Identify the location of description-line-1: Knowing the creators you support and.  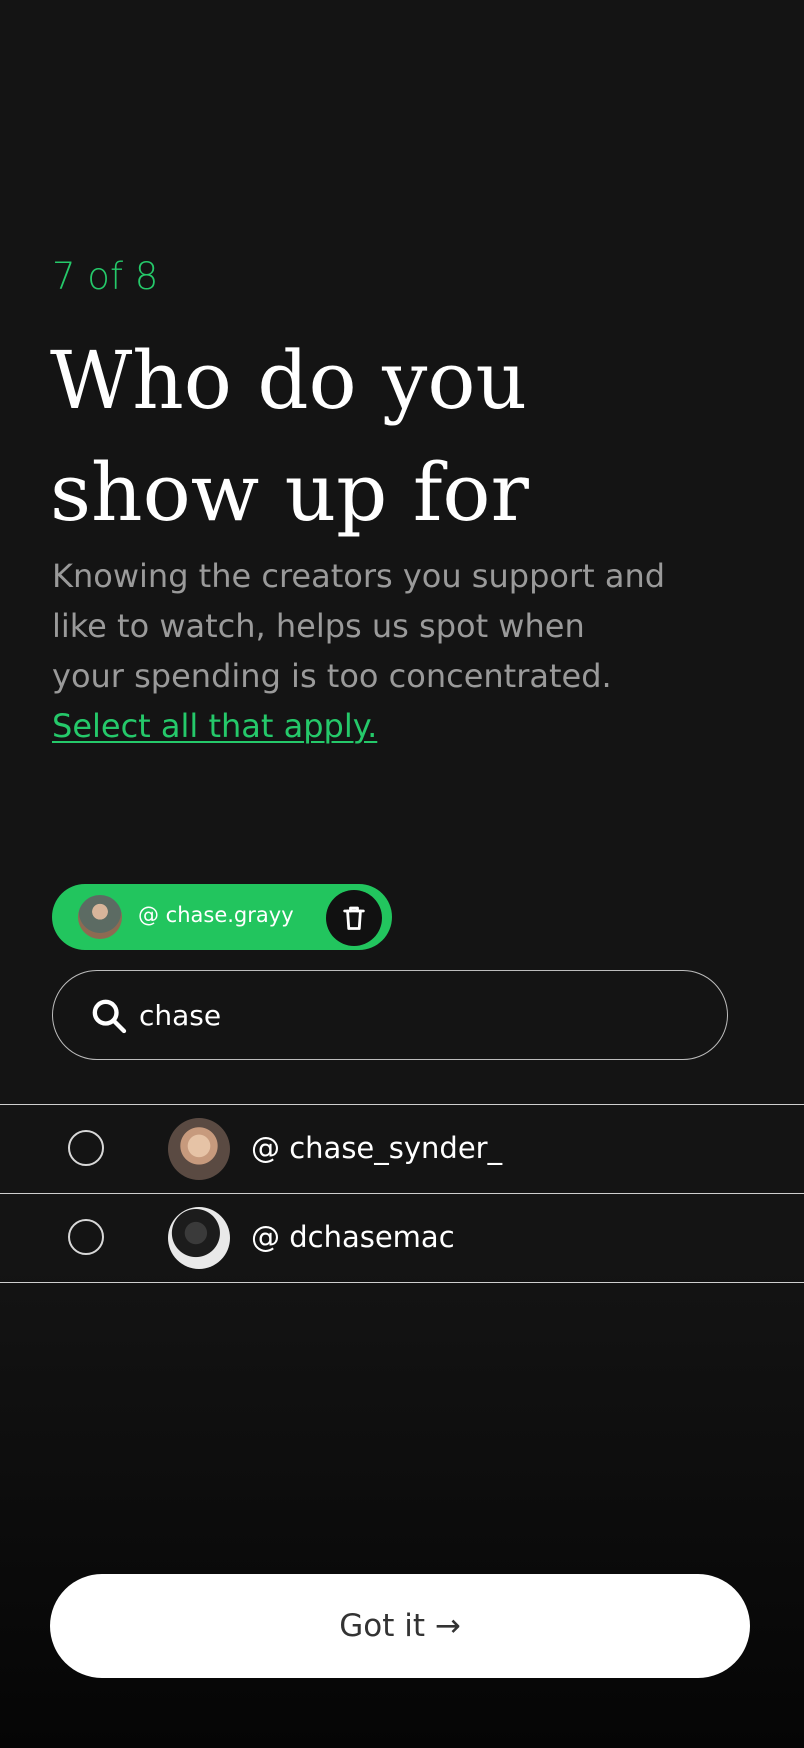
(359, 576).